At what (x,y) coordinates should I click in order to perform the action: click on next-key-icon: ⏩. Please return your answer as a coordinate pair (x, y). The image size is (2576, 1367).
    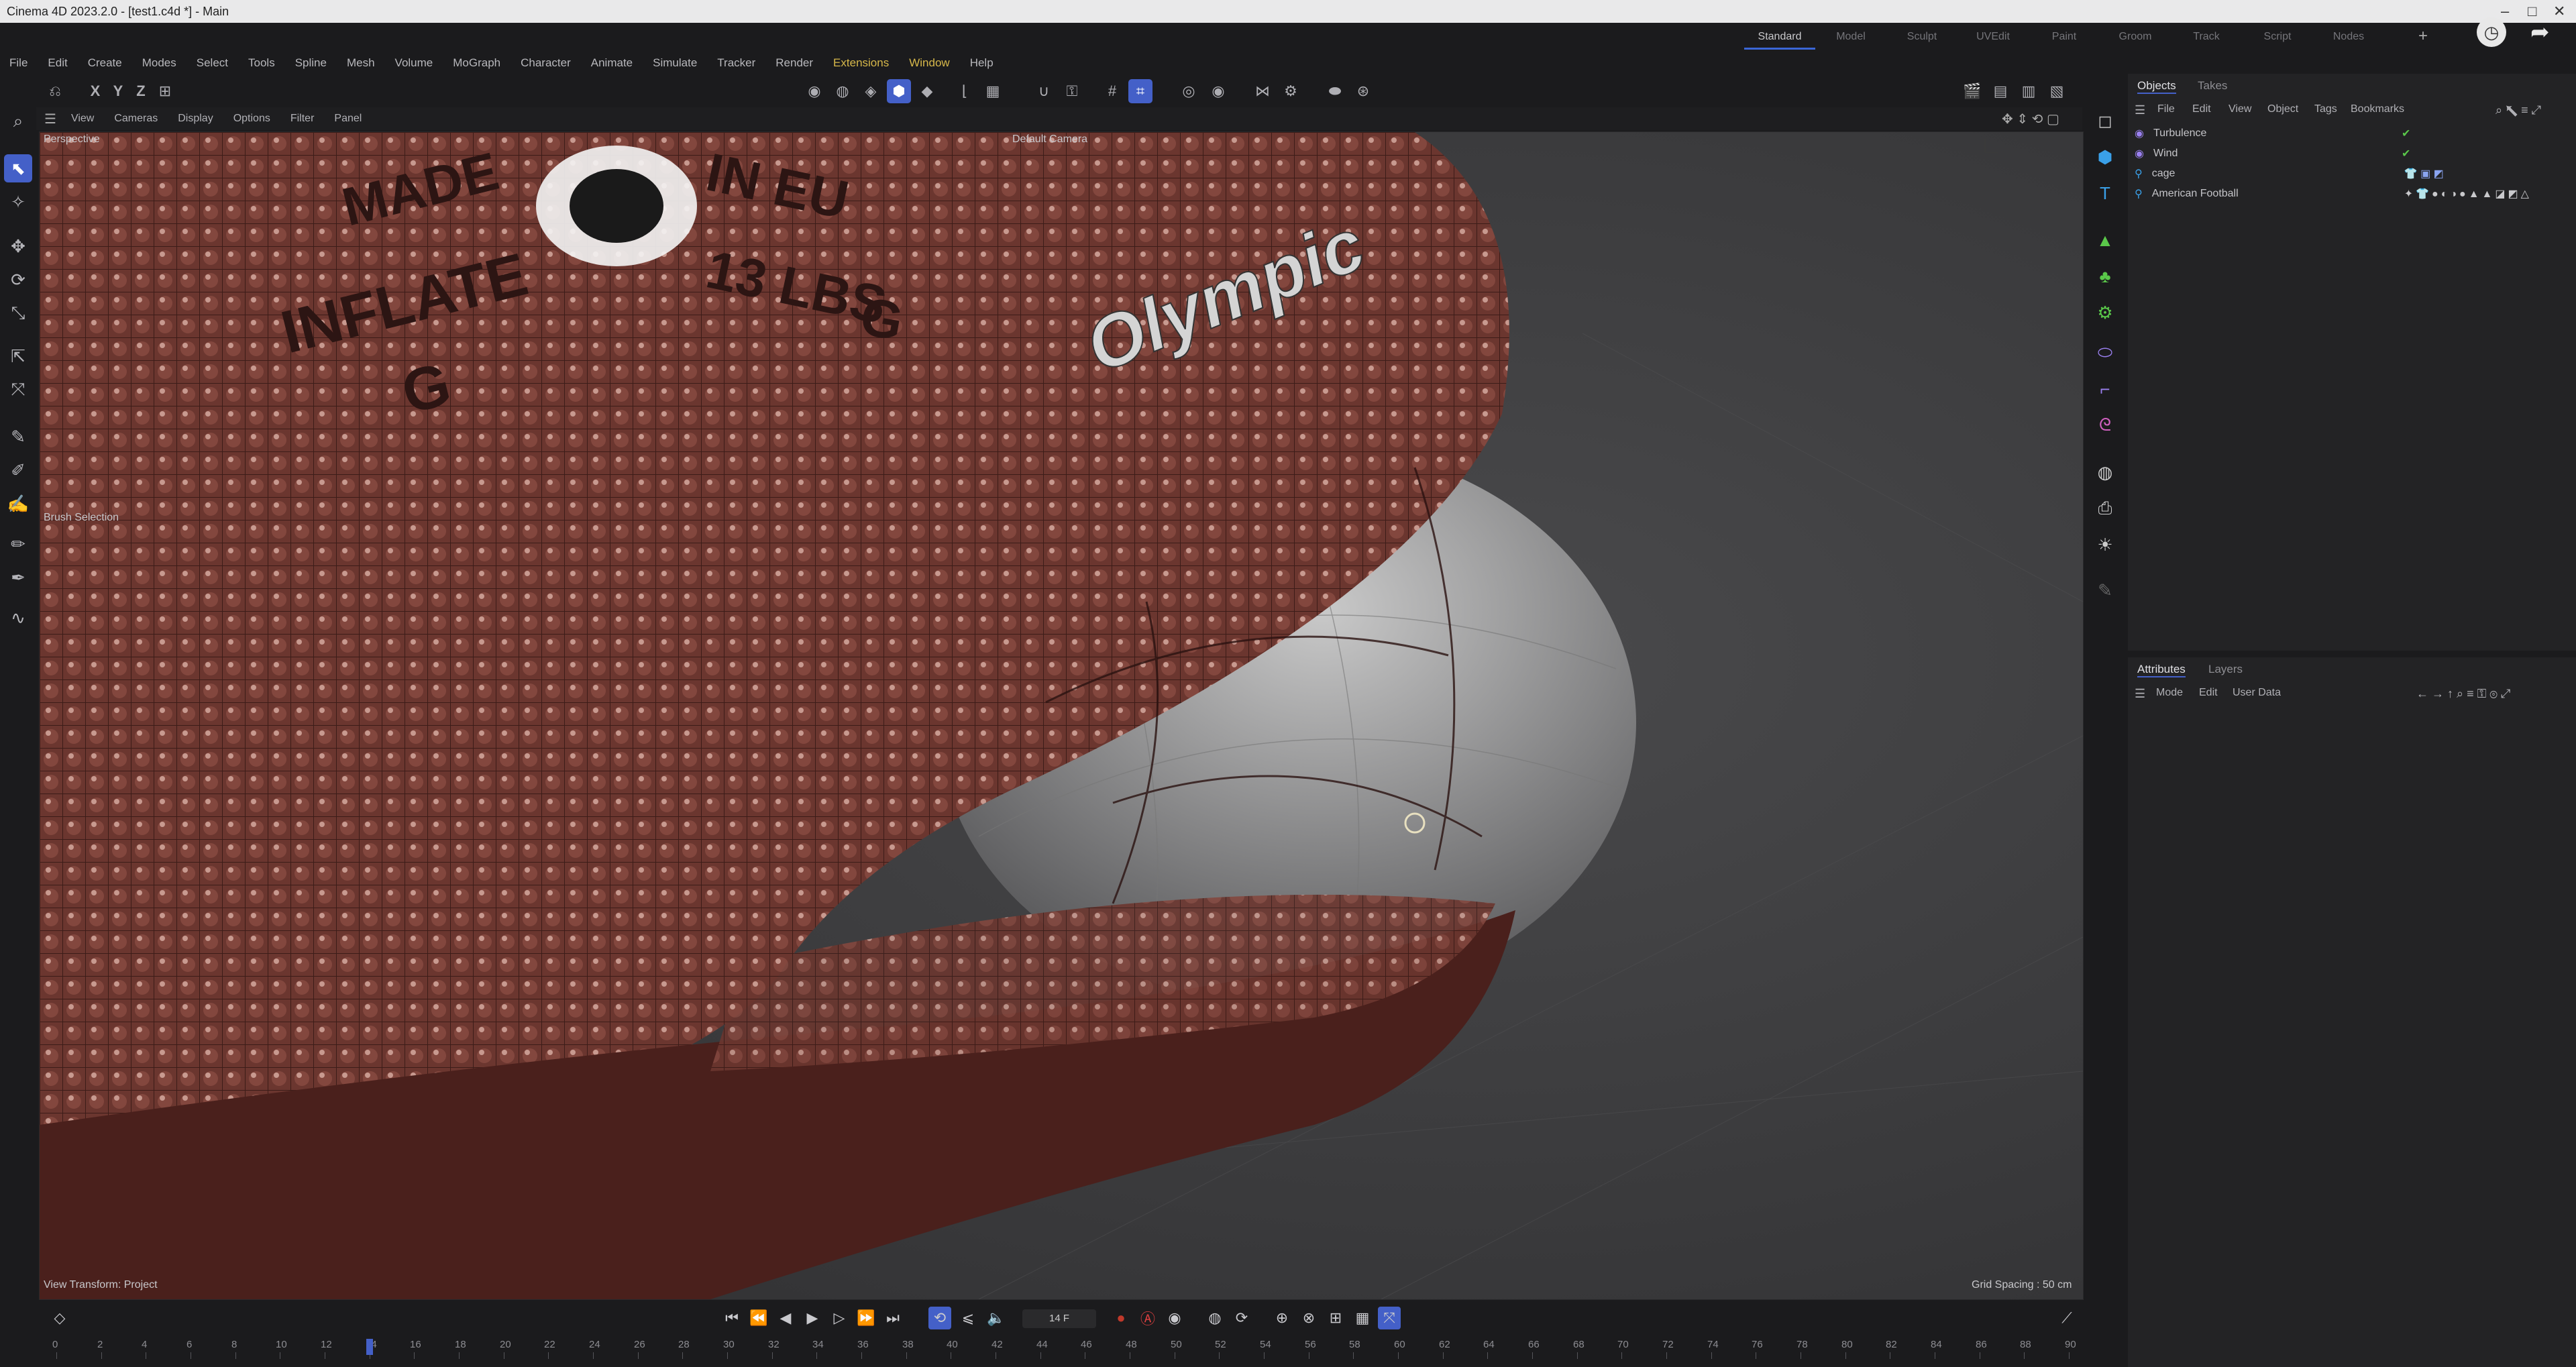
    Looking at the image, I should click on (866, 1318).